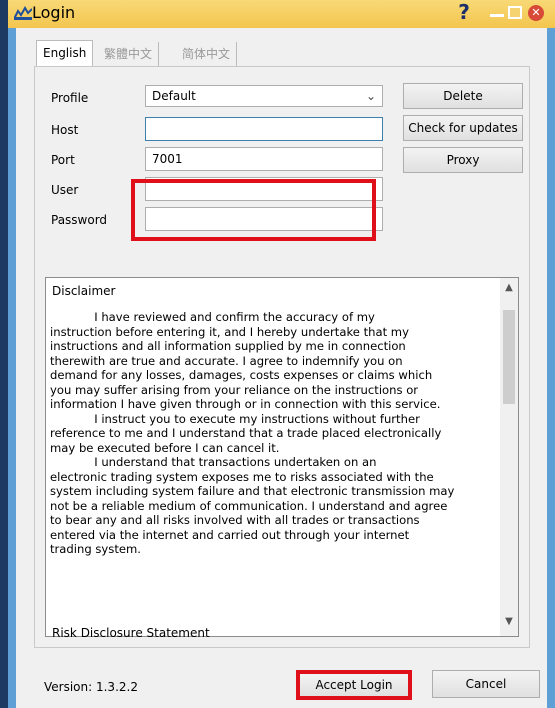  What do you see at coordinates (65, 130) in the screenshot?
I see `host-label: Host` at bounding box center [65, 130].